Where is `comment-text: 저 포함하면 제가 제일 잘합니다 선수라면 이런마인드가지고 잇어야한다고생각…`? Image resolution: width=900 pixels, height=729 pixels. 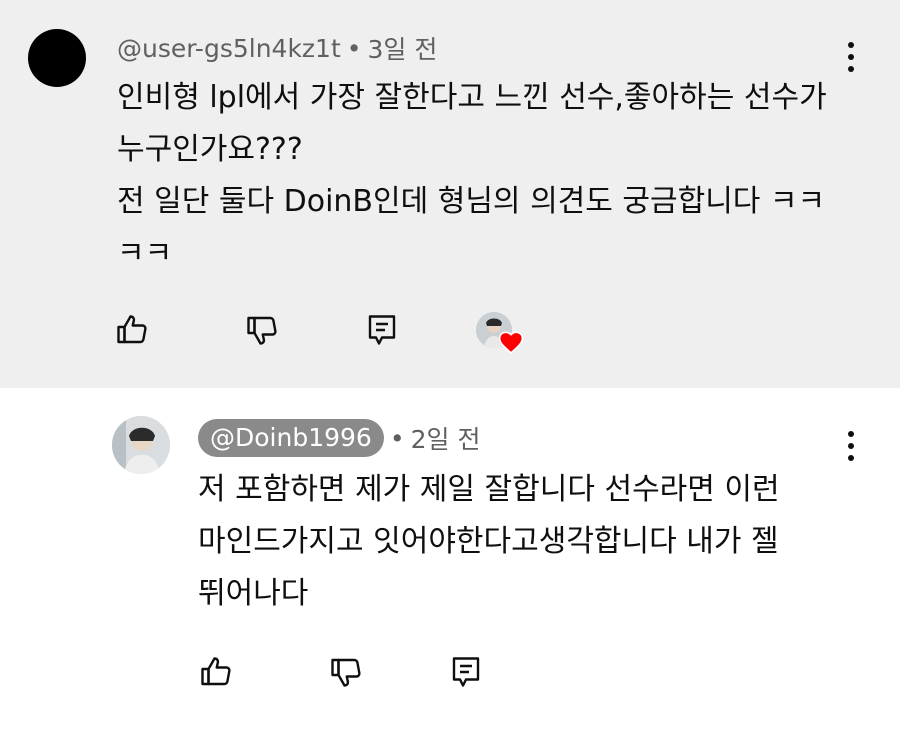
comment-text: 저 포함하면 제가 제일 잘합니다 선수라면 이런마인드가지고 잇어야한다고생각… is located at coordinates (489, 542).